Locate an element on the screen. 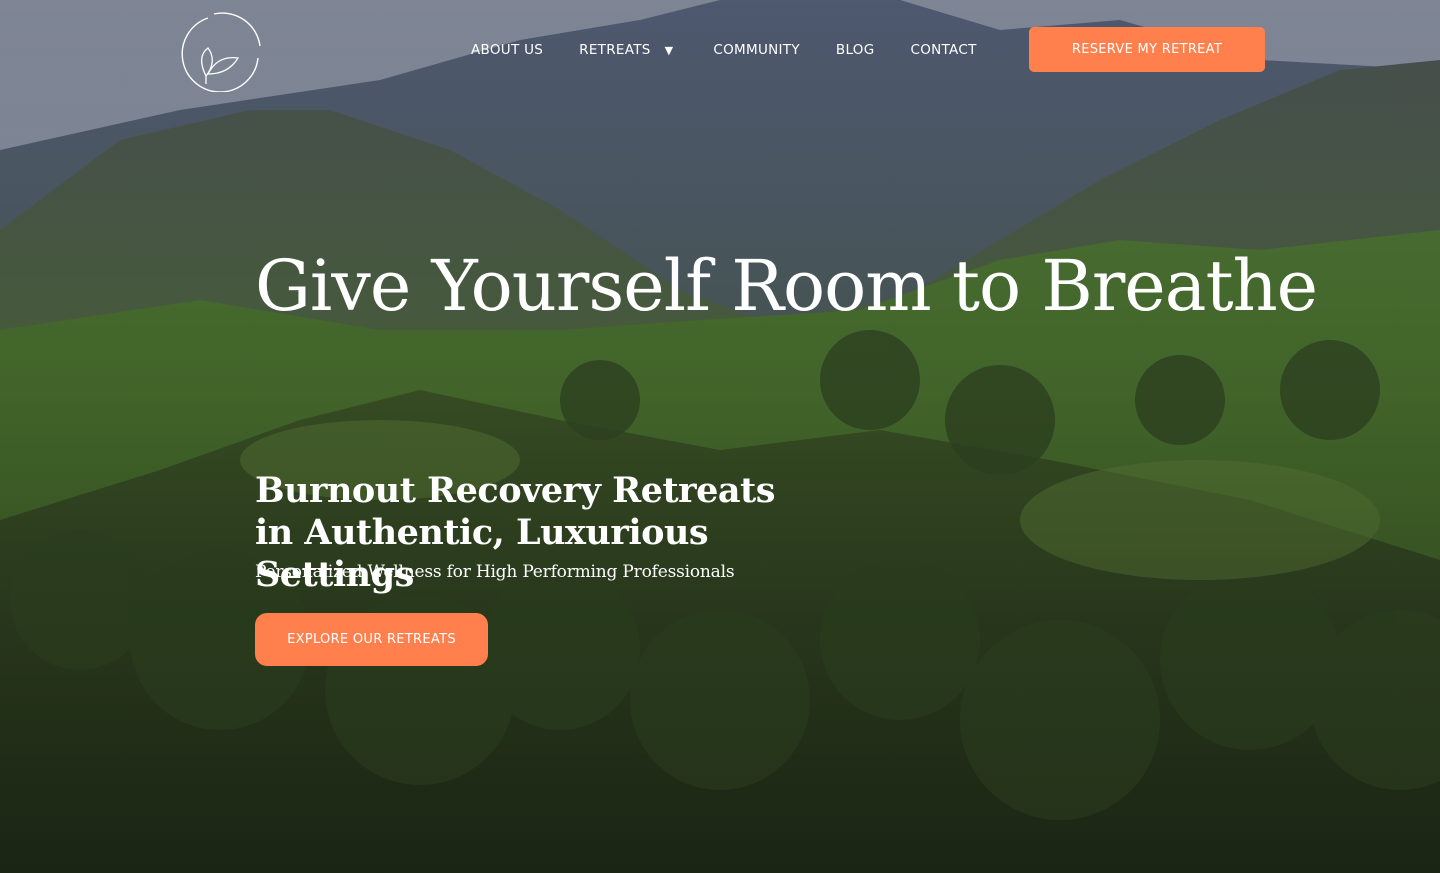  nav-retreats: RETREATS ▼ is located at coordinates (628, 50).